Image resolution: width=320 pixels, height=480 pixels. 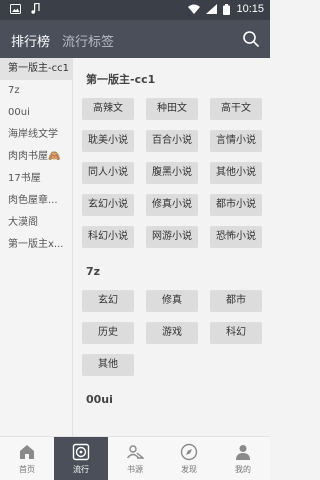 I want to click on tag-button: 网游小说, so click(x=172, y=237).